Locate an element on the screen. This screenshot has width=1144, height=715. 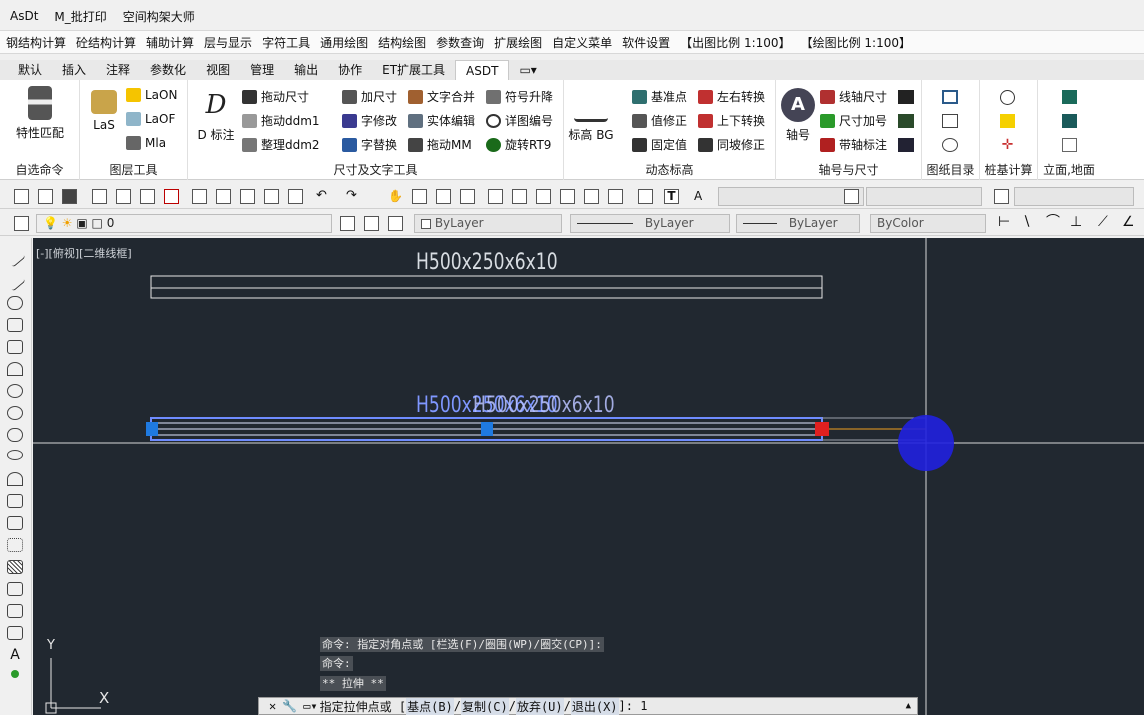
table-style-combo is located at coordinates (1074, 196).